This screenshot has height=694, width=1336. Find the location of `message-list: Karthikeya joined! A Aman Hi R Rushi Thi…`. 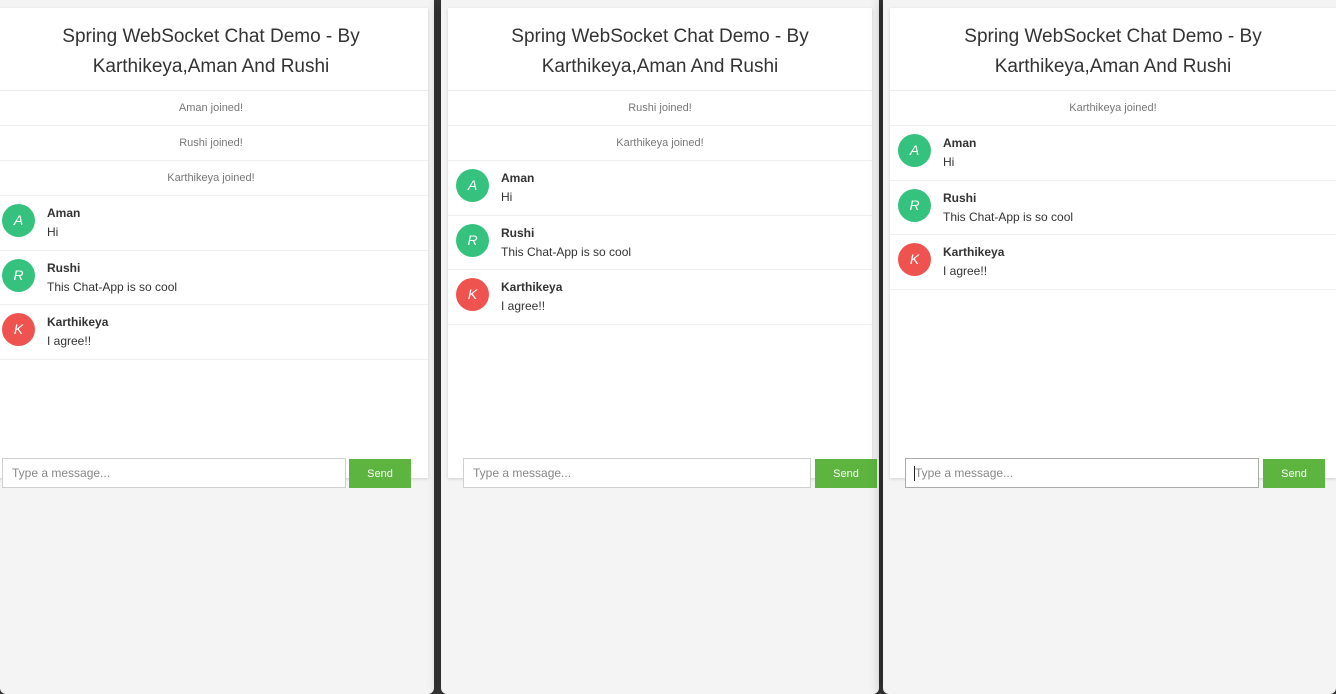

message-list: Karthikeya joined! A Aman Hi R Rushi Thi… is located at coordinates (1113, 190).